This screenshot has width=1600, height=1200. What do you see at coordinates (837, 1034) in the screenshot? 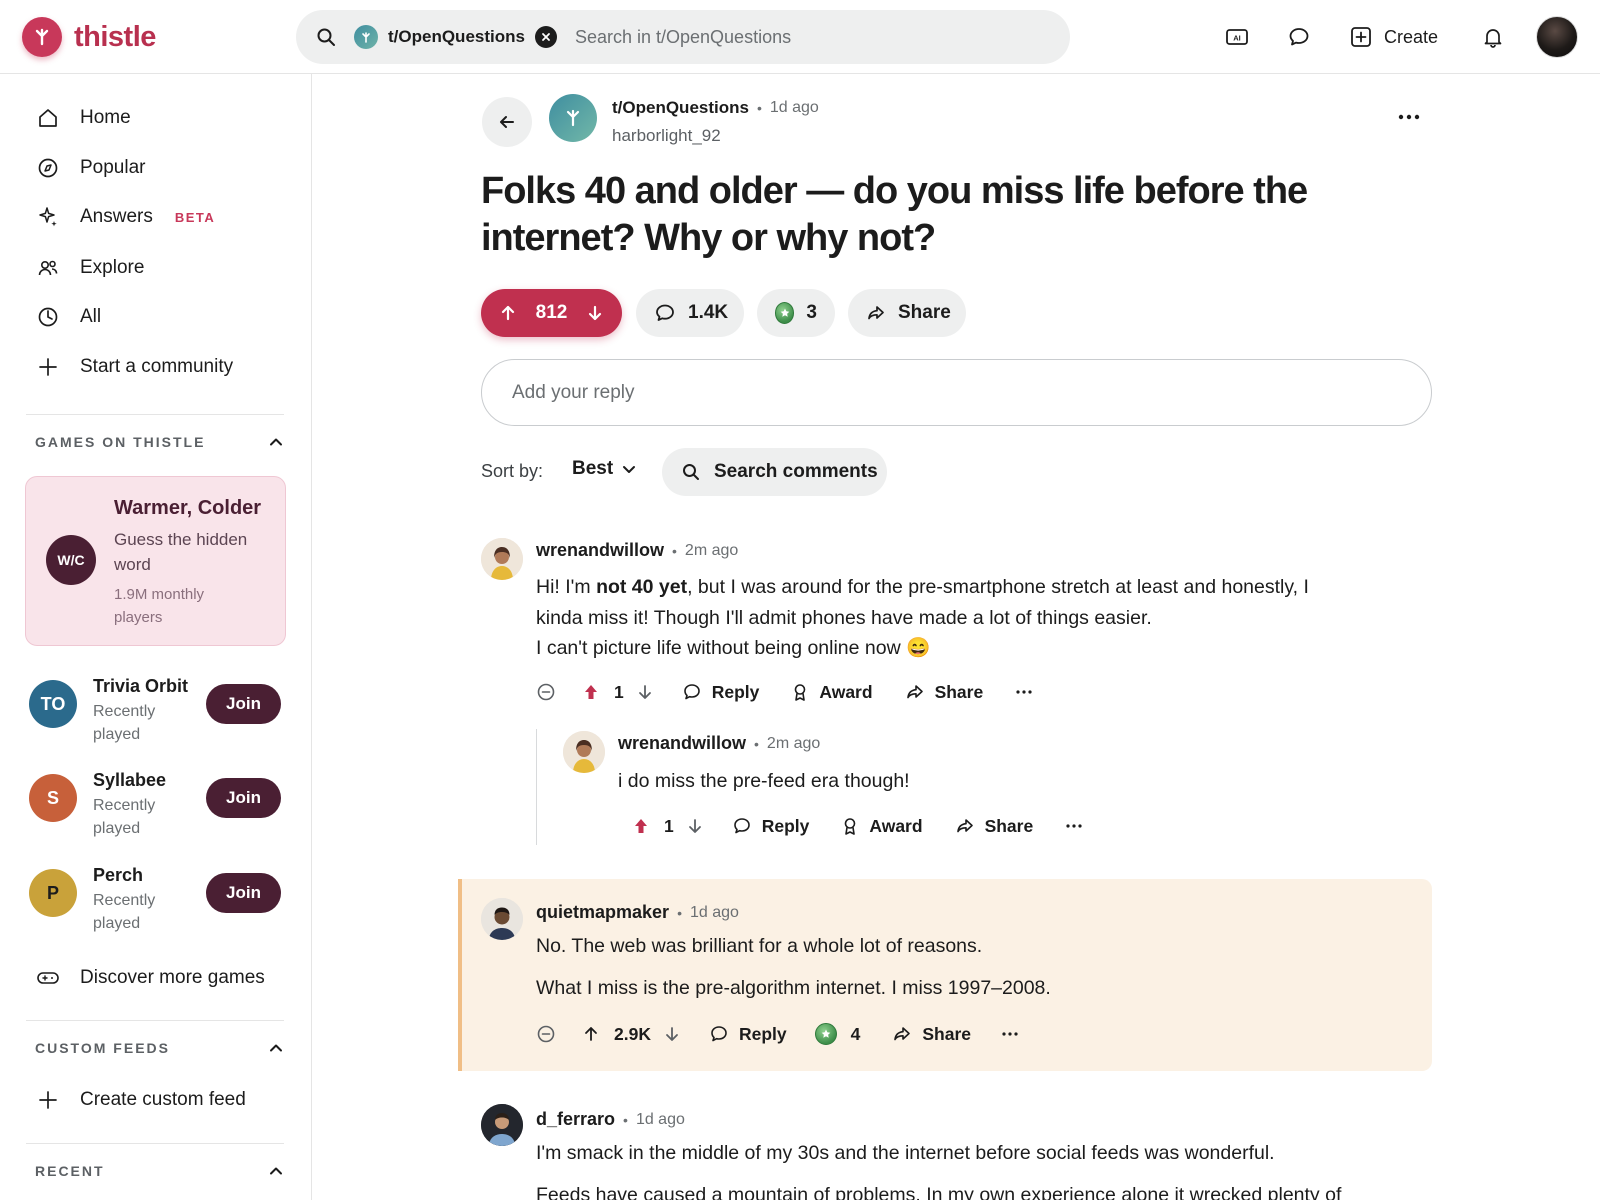
I see `award-count-button: 4` at bounding box center [837, 1034].